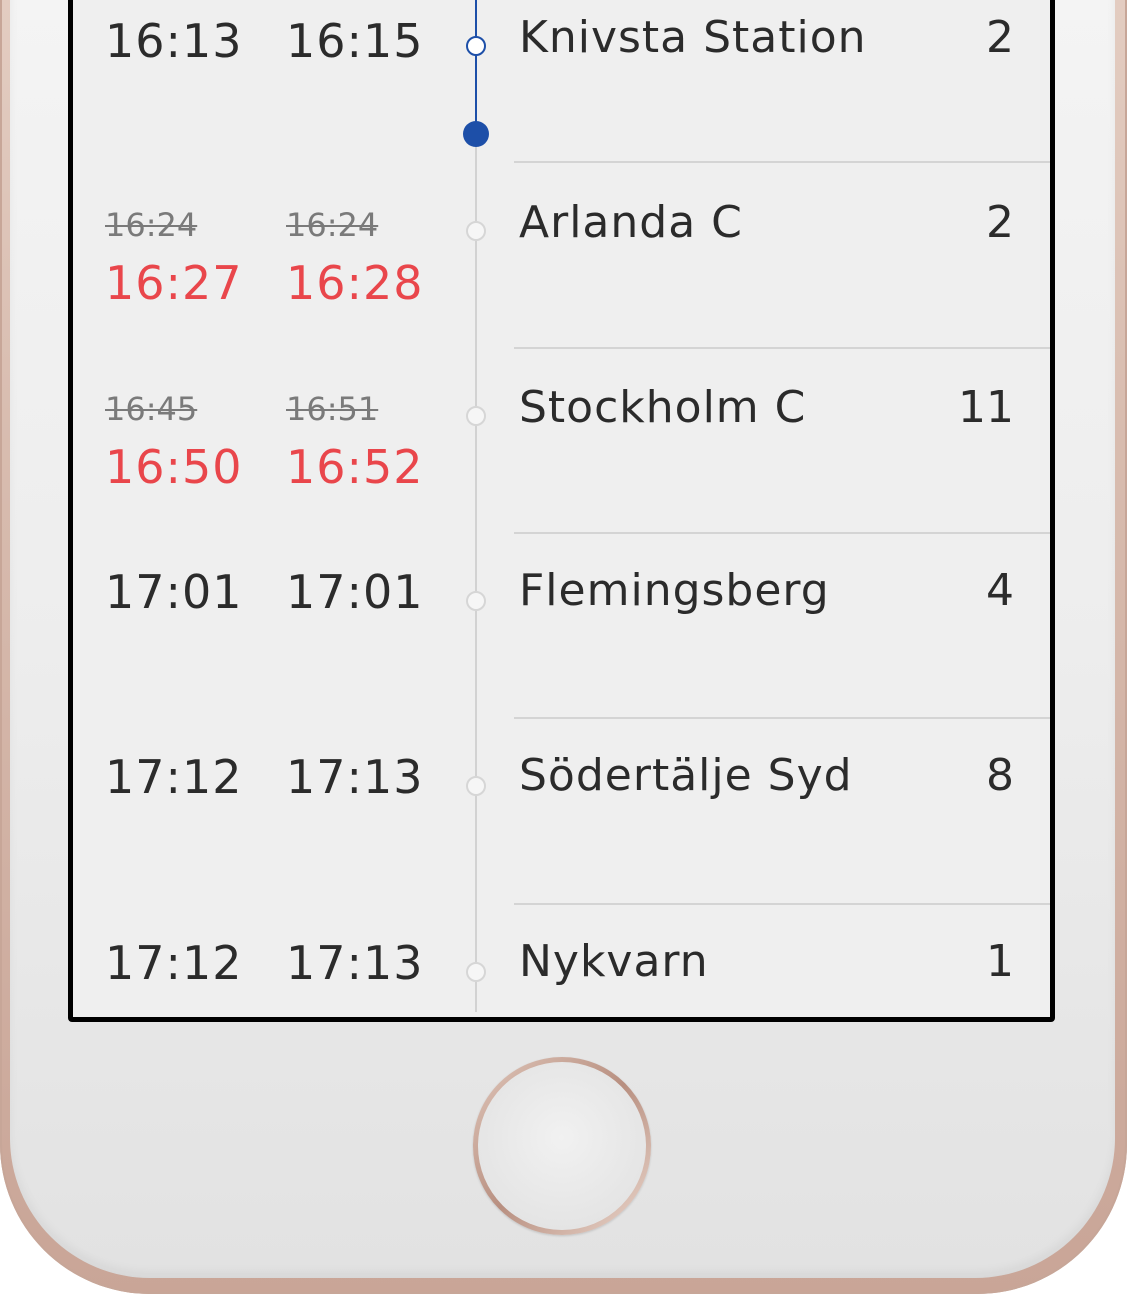 Image resolution: width=1127 pixels, height=1299 pixels. I want to click on track-number: 8, so click(1000, 775).